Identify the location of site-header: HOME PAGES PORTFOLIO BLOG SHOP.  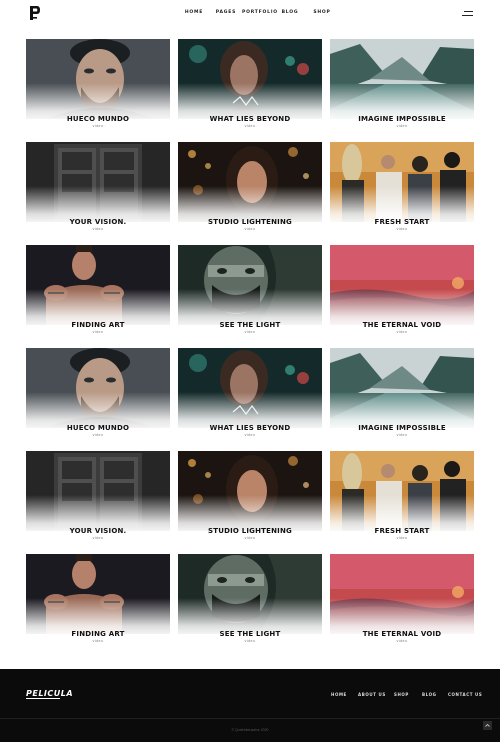
(250, 15).